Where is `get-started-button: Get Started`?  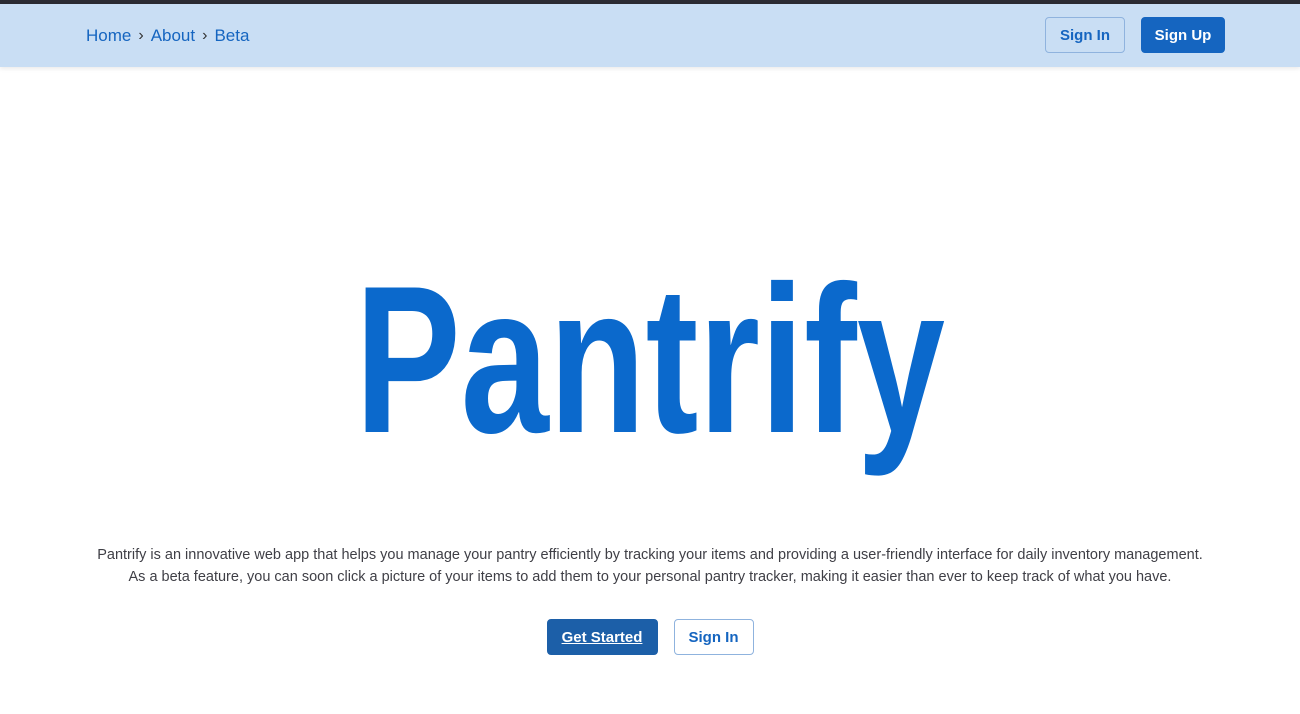
get-started-button: Get Started is located at coordinates (602, 637).